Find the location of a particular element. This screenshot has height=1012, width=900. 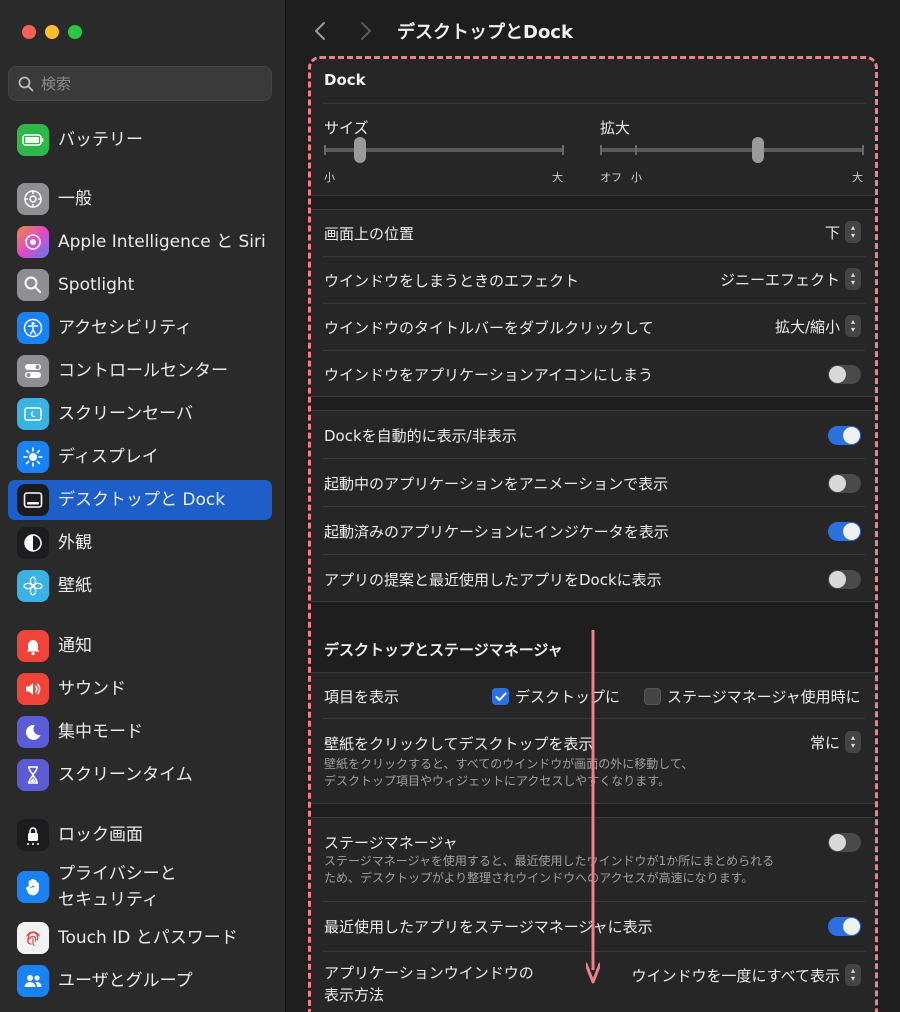

sidebar-item-screen-time: スクリーンタイム is located at coordinates (140, 775).